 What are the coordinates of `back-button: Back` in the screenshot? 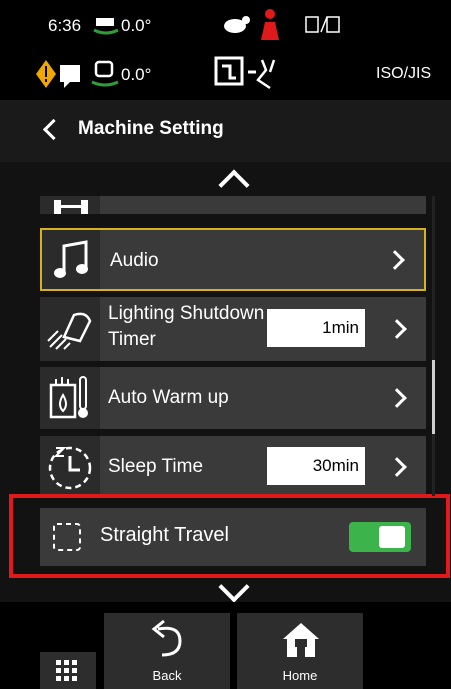 It's located at (167, 651).